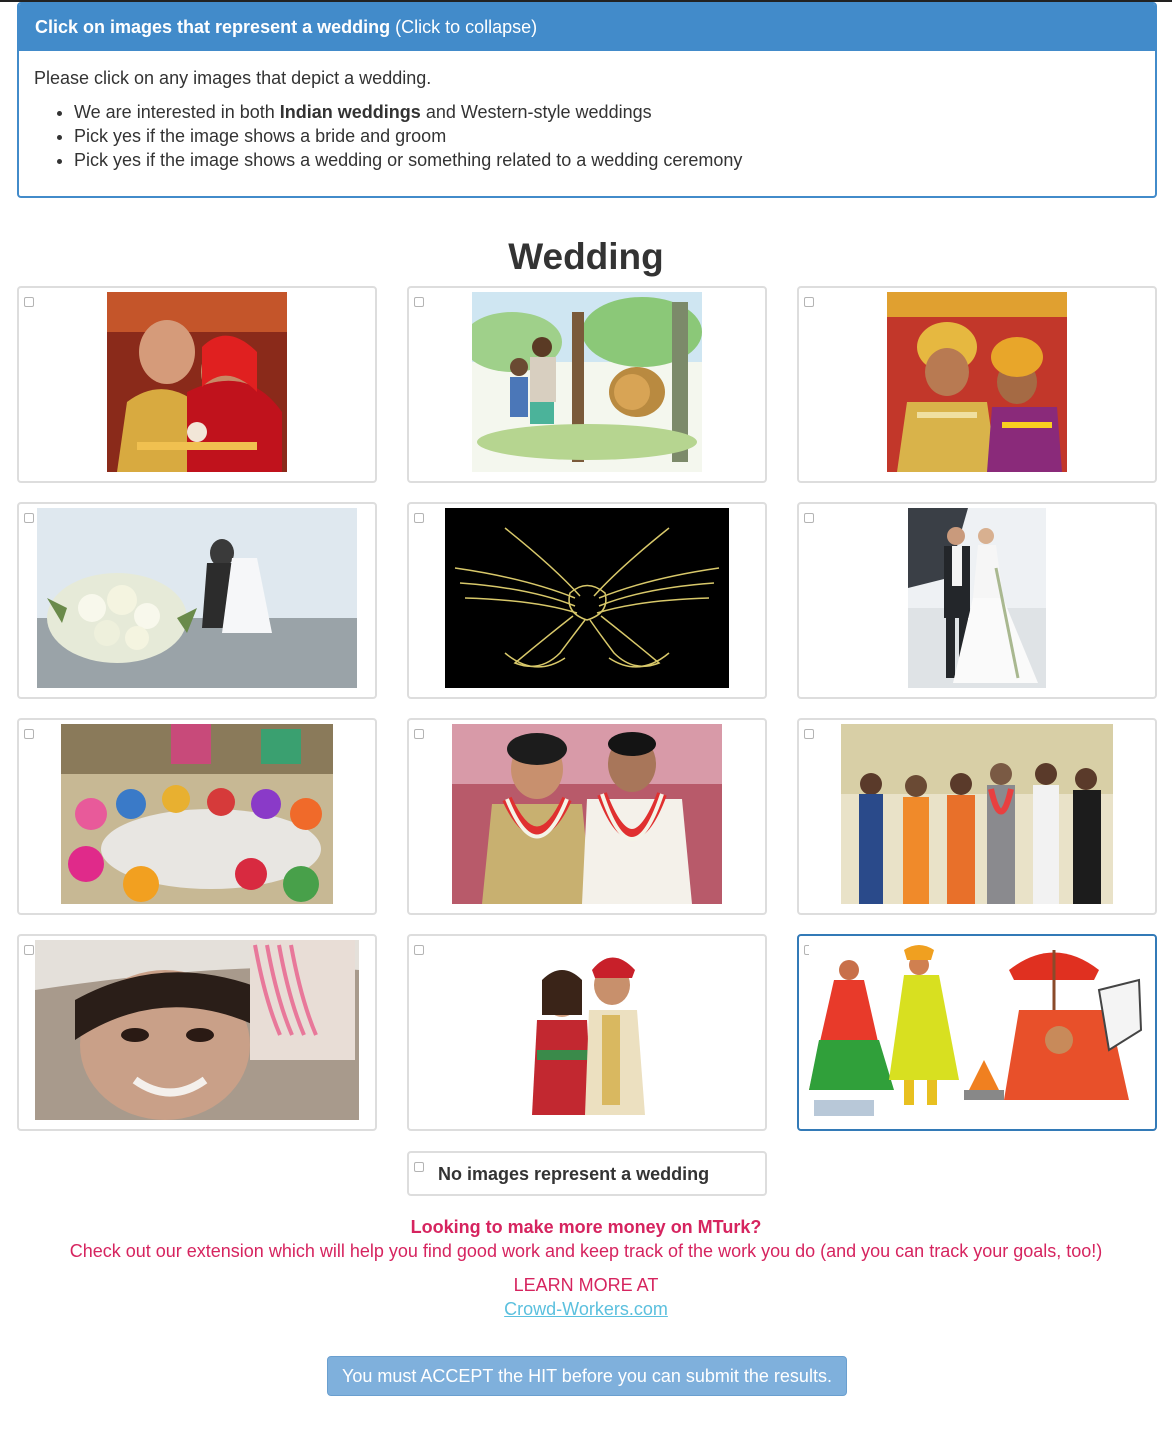 The width and height of the screenshot is (1172, 1430). What do you see at coordinates (586, 1227) in the screenshot?
I see `promo-heading: Looking to make more money on MTurk?` at bounding box center [586, 1227].